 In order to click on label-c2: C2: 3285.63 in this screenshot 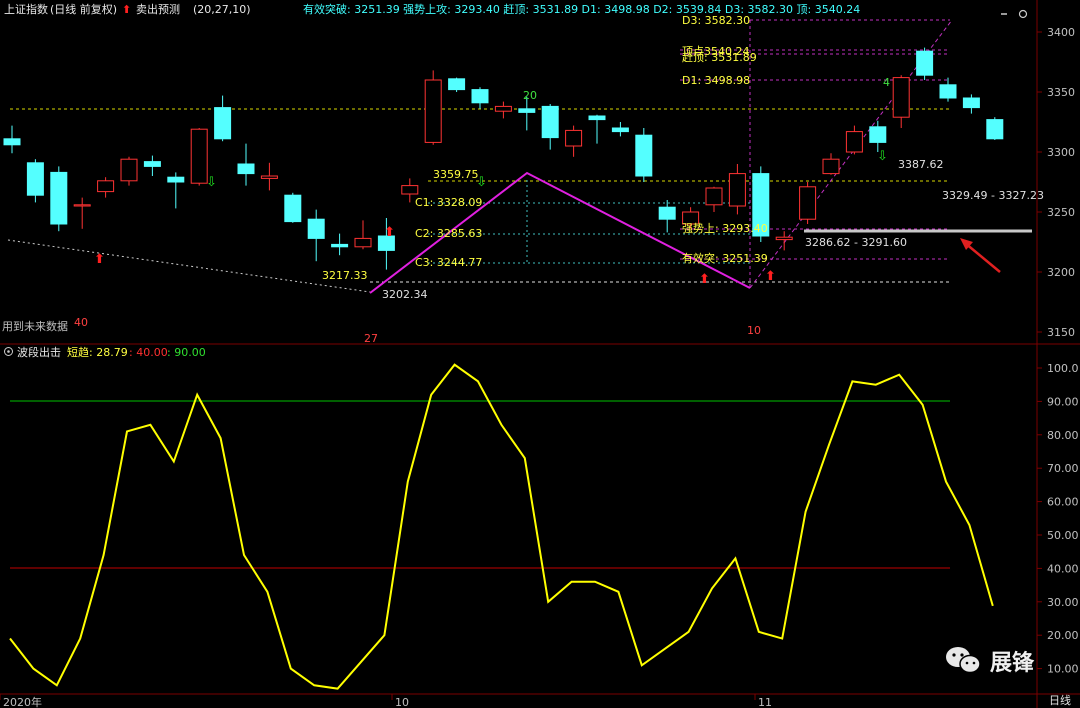, I will do `click(448, 233)`.